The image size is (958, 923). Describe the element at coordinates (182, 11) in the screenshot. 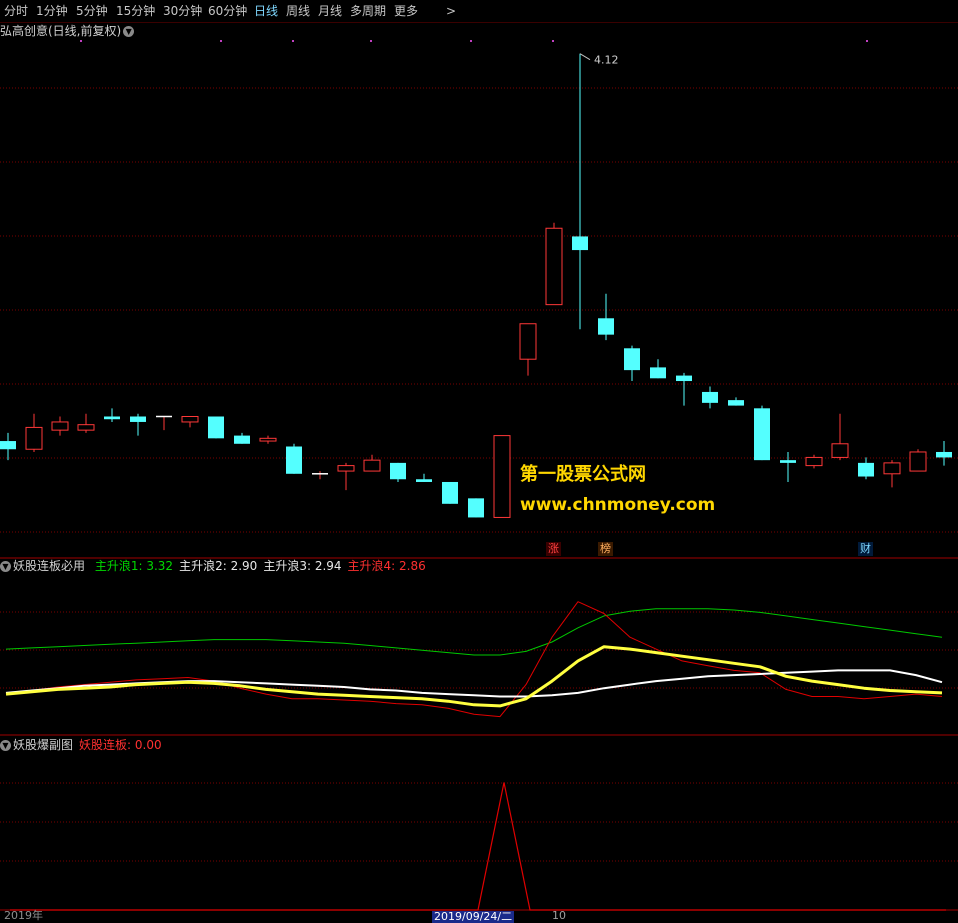

I see `toolbar-item-4: 30分钟` at that location.